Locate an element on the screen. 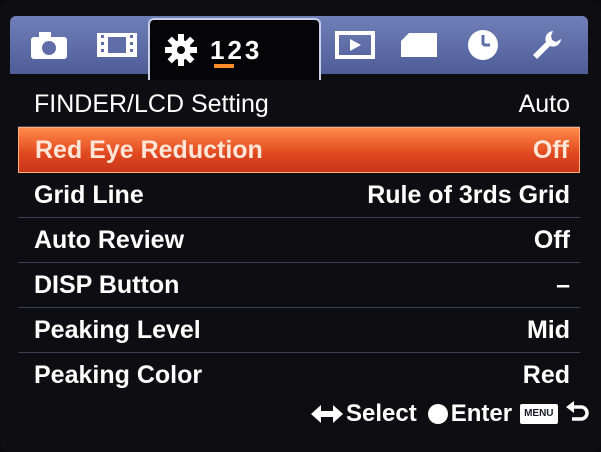 This screenshot has height=452, width=601. tab-setup is located at coordinates (547, 45).